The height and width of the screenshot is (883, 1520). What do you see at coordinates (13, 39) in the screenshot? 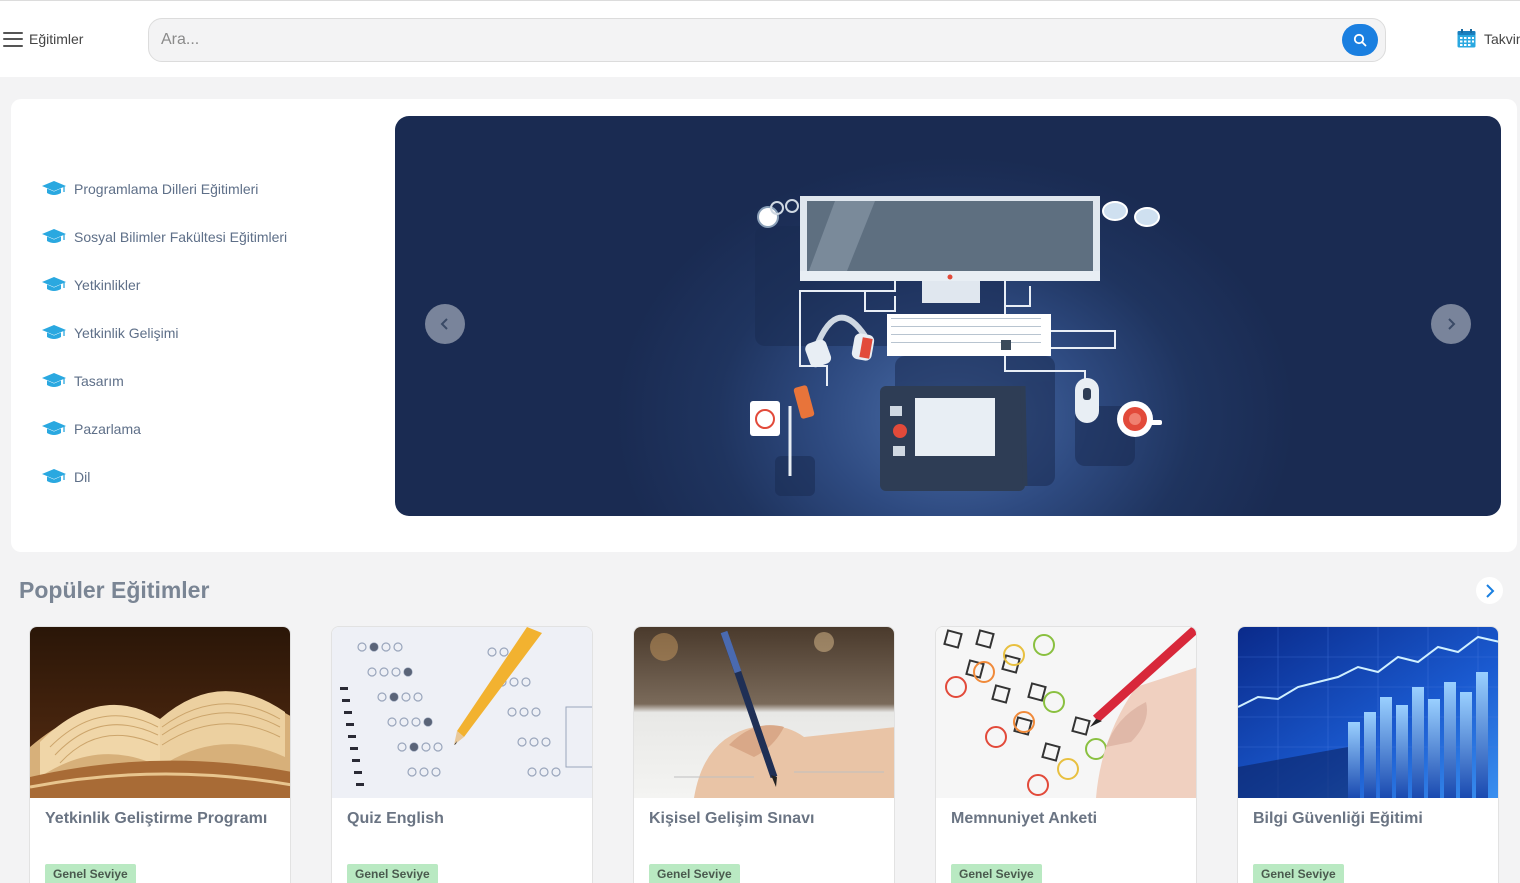
I see `hamburger-icon` at bounding box center [13, 39].